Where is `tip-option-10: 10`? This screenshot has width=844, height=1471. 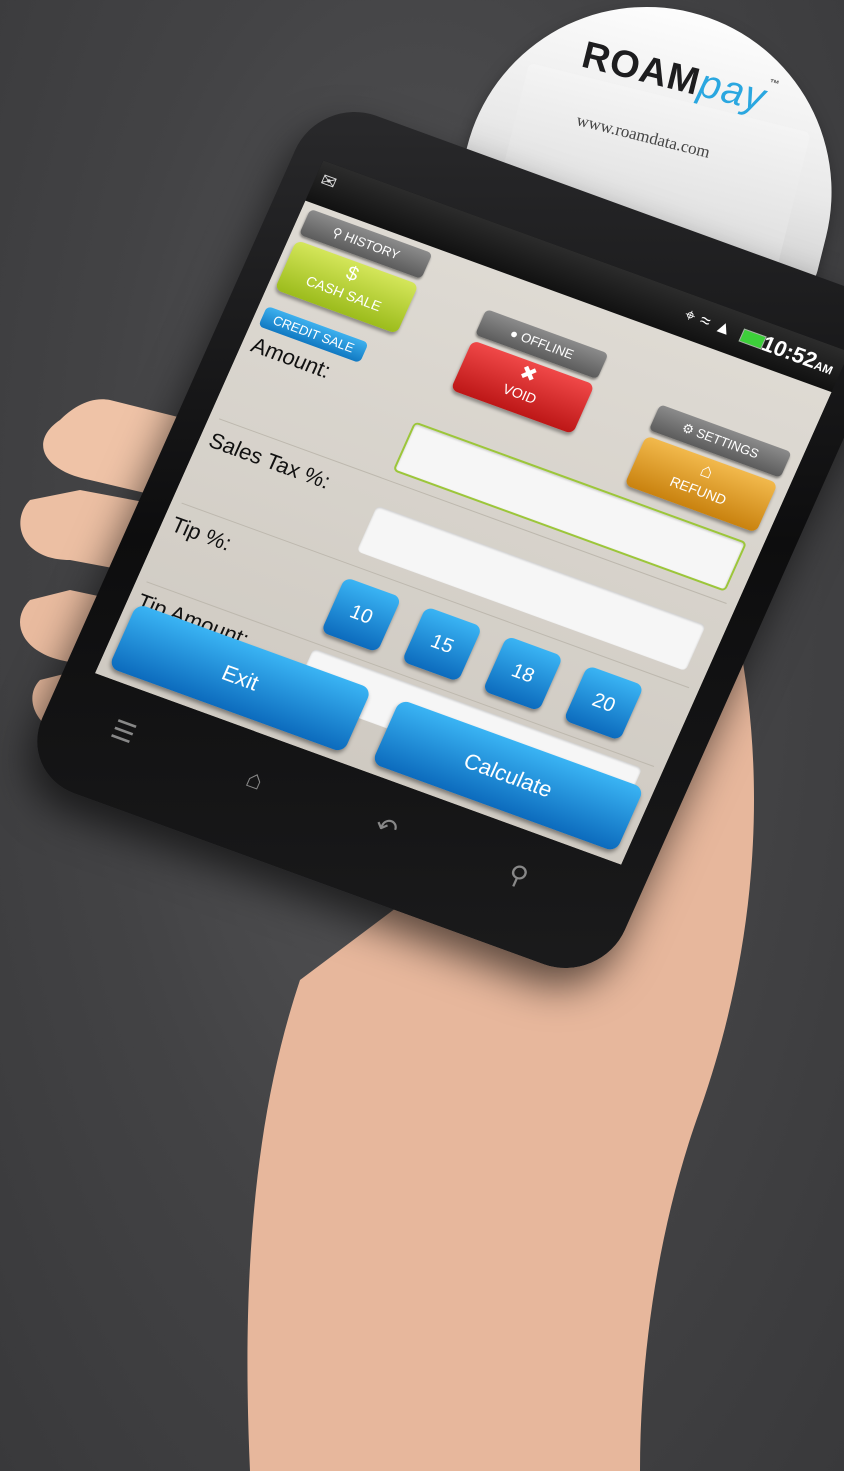 tip-option-10: 10 is located at coordinates (361, 614).